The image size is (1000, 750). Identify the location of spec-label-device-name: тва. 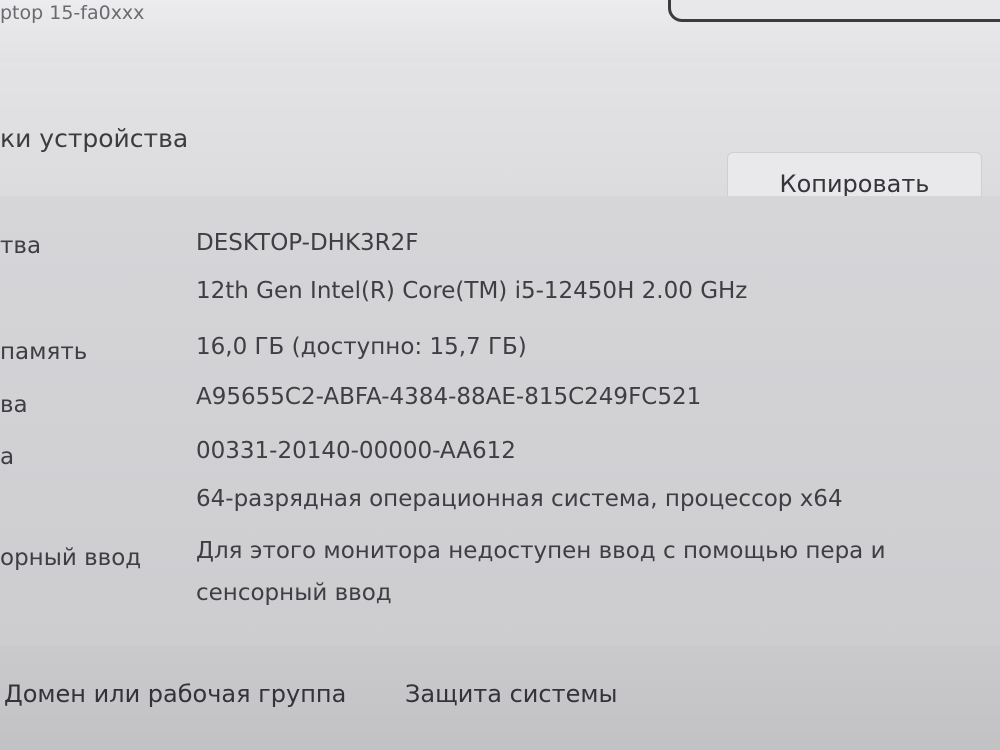
(21, 246).